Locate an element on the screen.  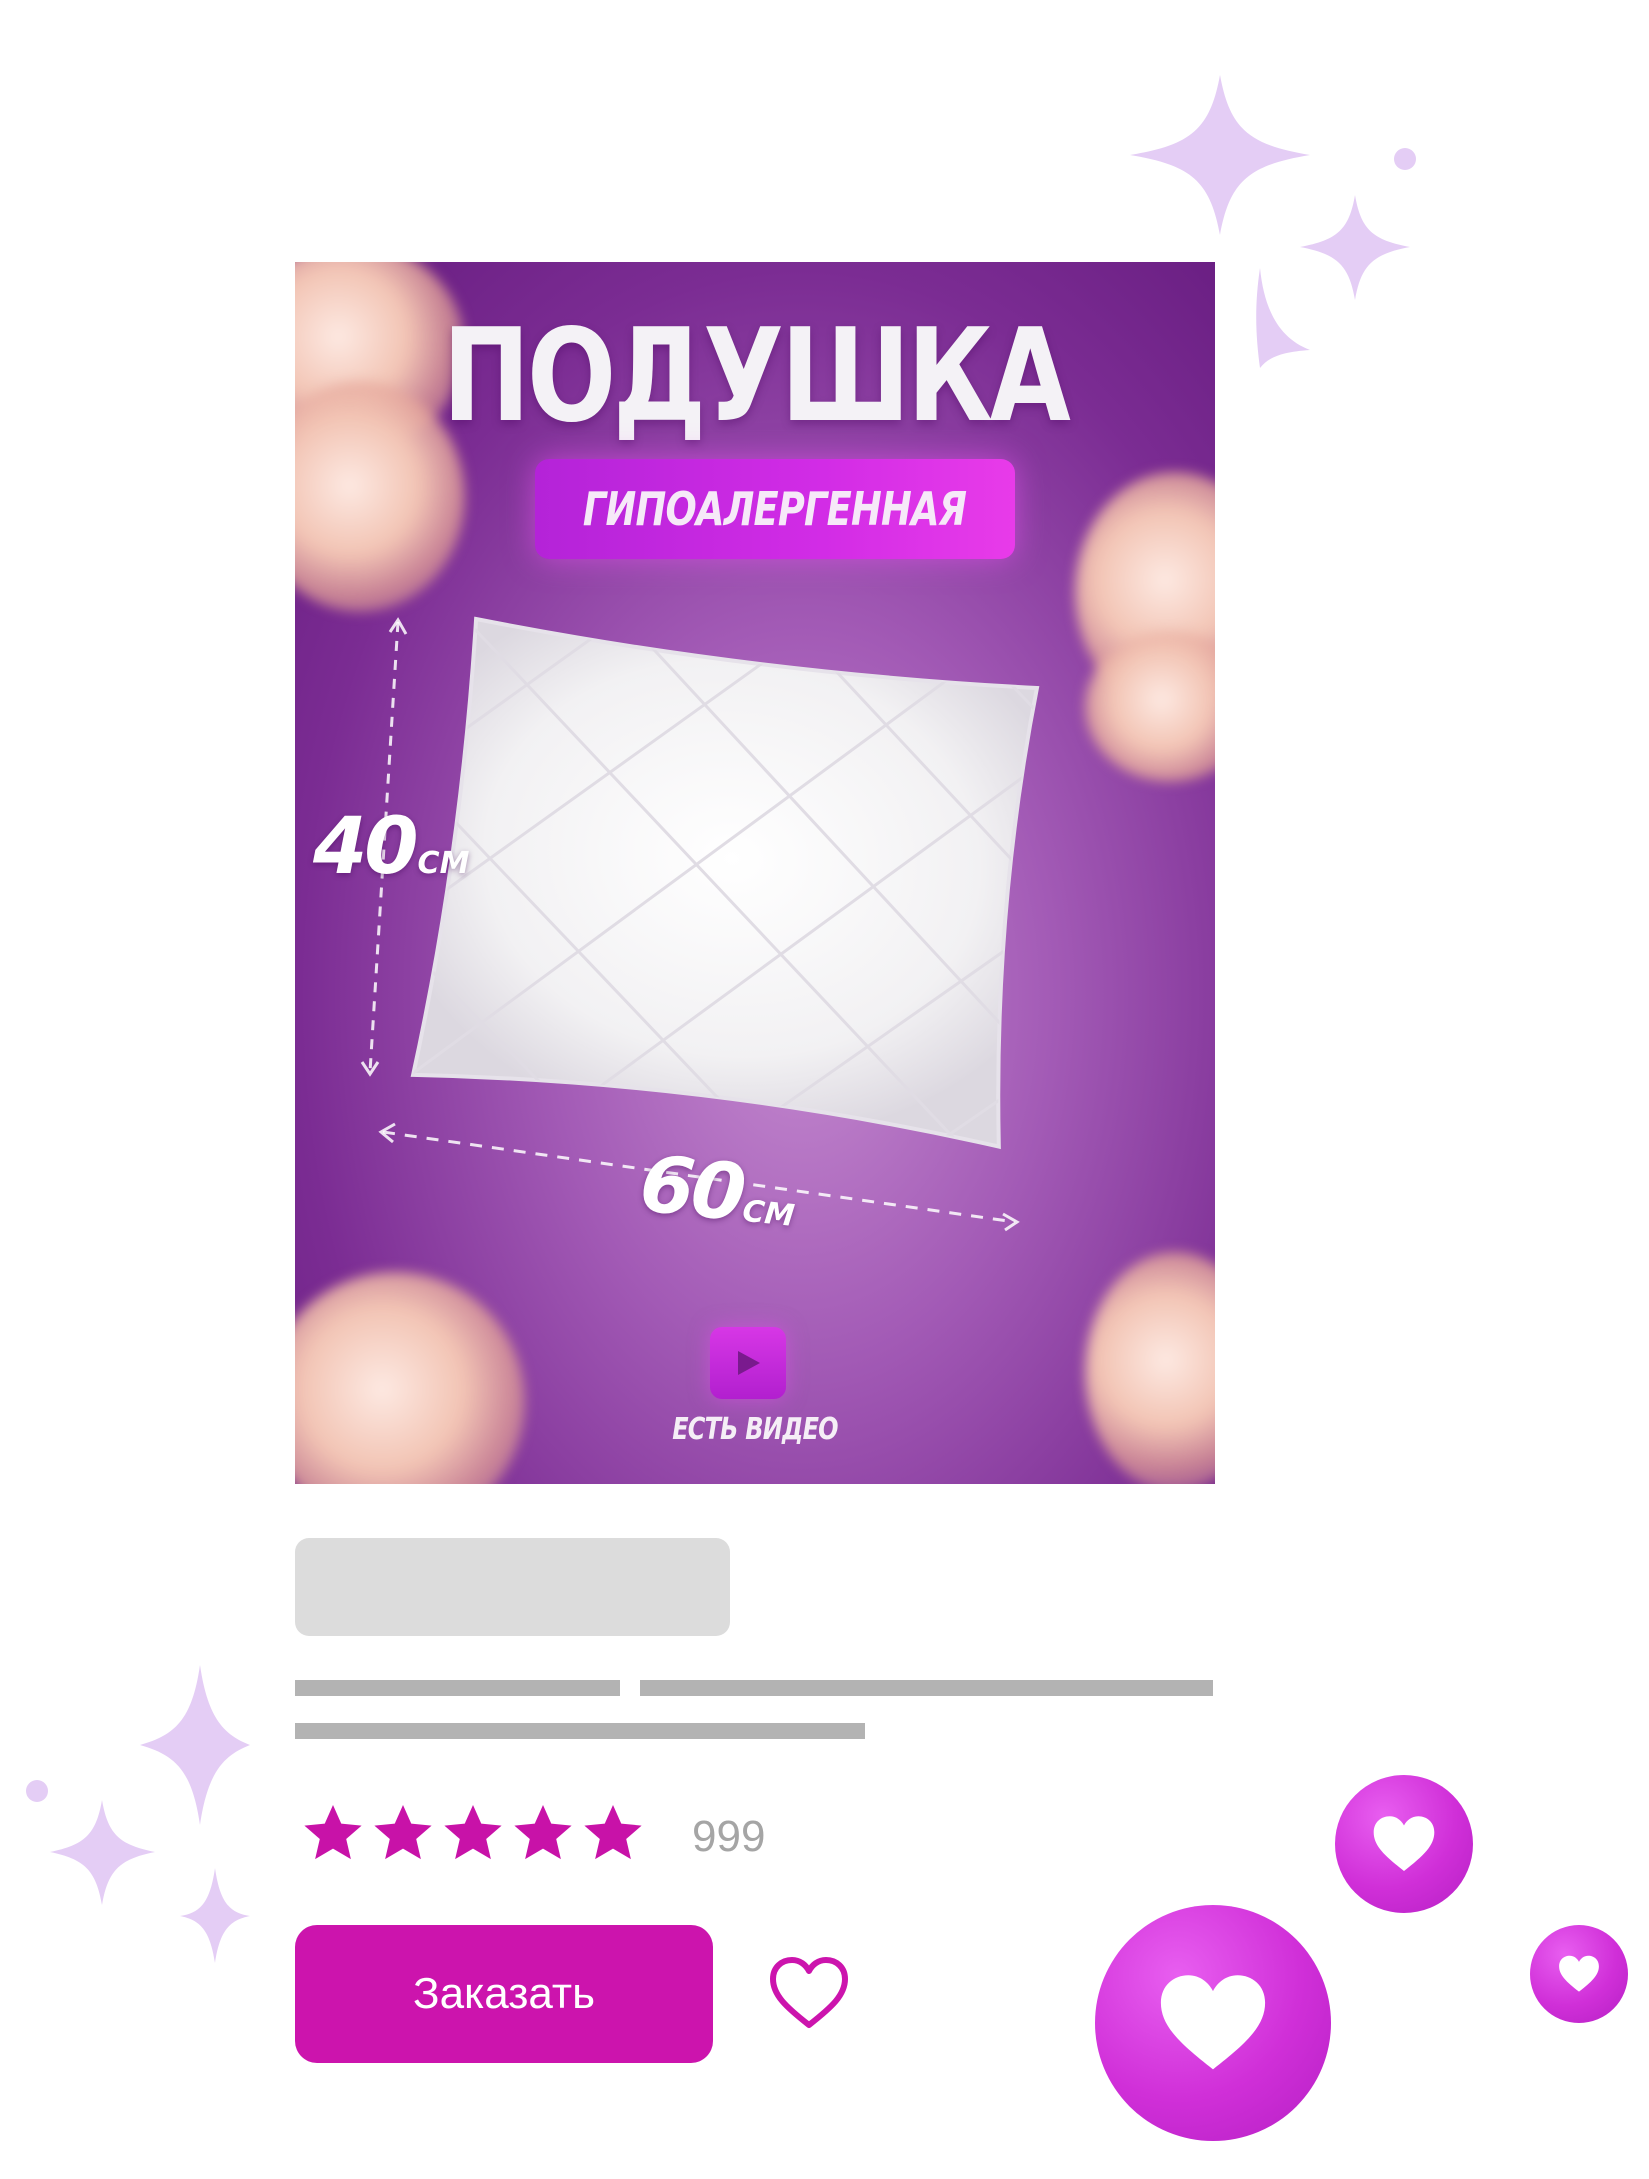
order-button: Заказать is located at coordinates (504, 1994).